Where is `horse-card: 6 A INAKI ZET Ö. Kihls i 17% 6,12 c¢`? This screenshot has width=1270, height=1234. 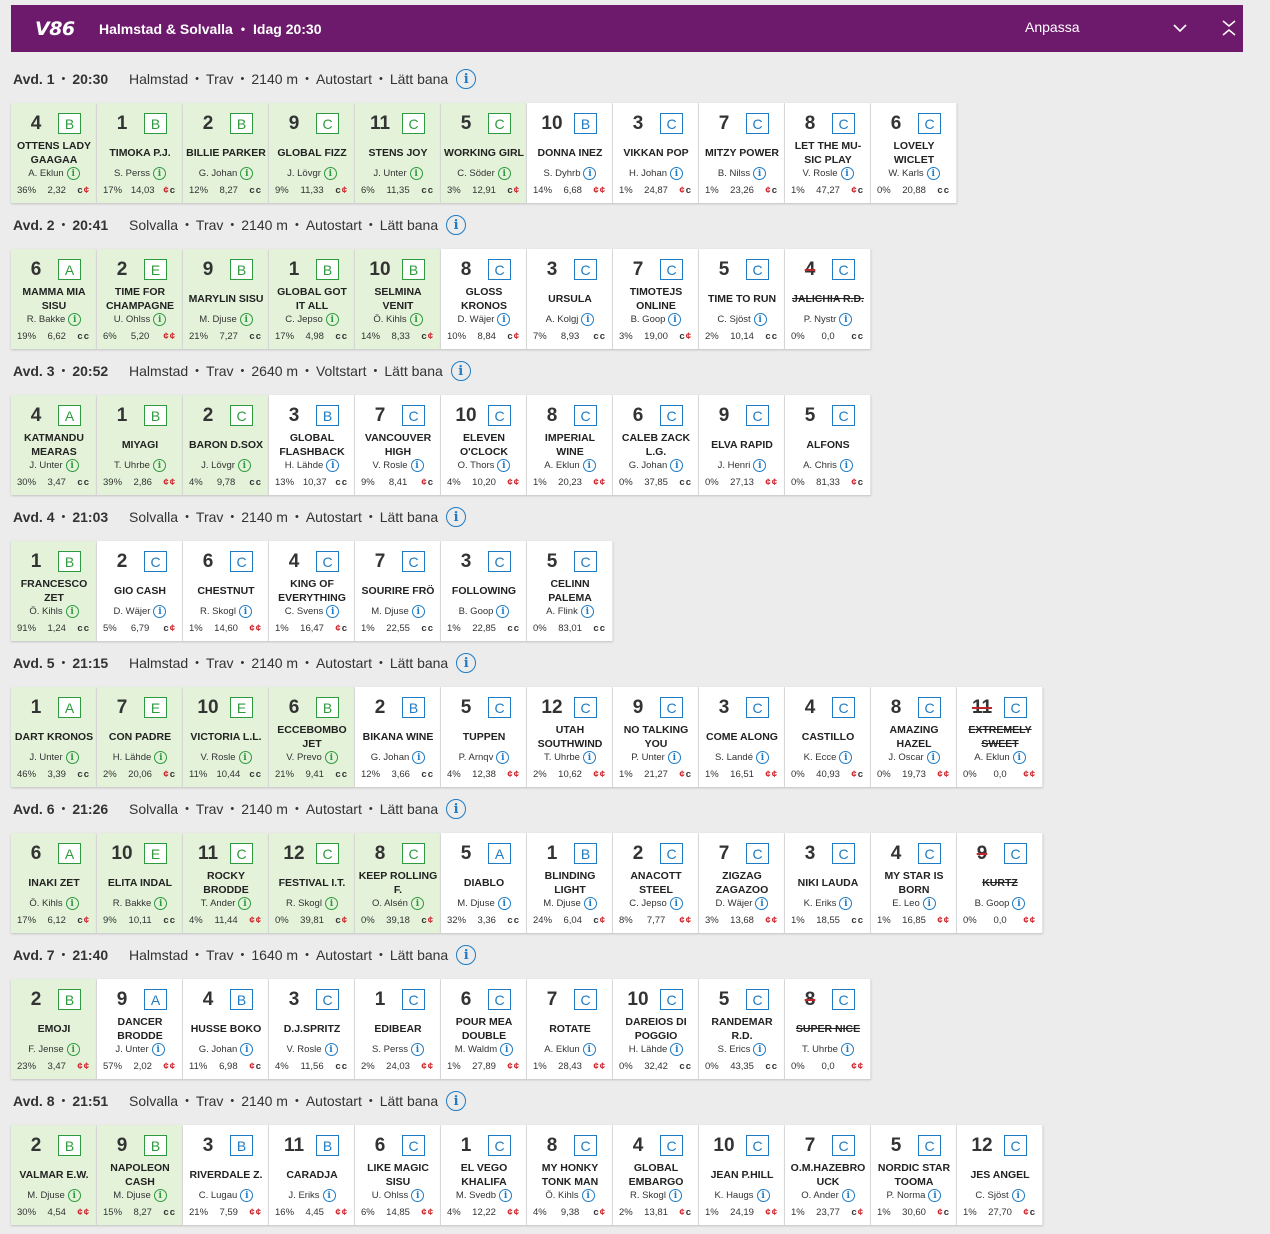 horse-card: 6 A INAKI ZET Ö. Kihls i 17% 6,12 c¢ is located at coordinates (54, 883).